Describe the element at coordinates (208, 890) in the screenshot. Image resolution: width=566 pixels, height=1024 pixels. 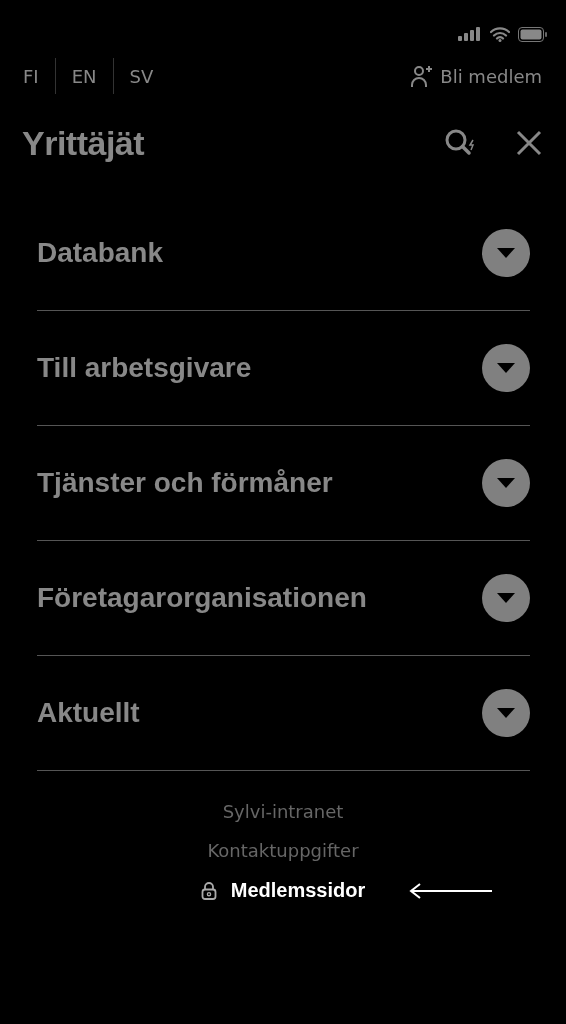
I see `lock-icon` at that location.